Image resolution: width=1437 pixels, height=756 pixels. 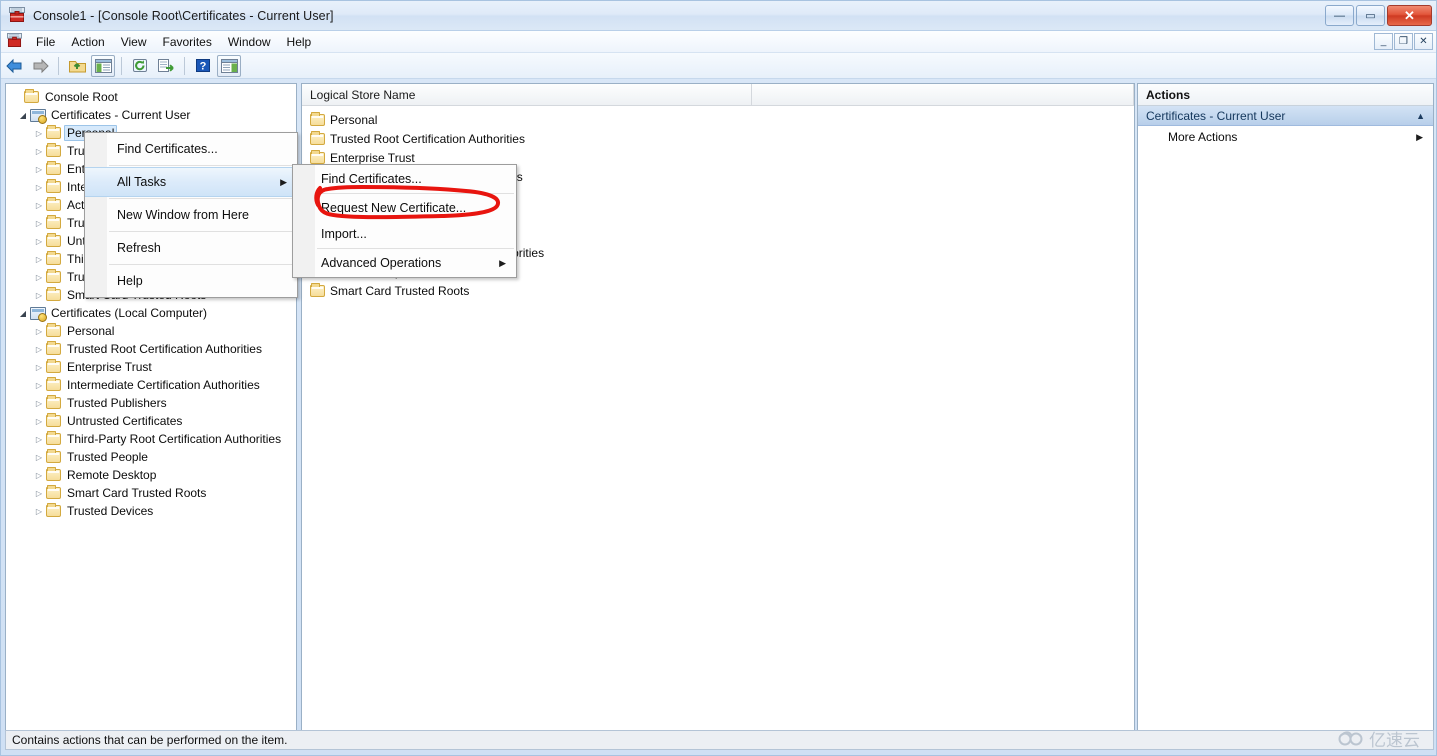 What do you see at coordinates (151, 349) in the screenshot?
I see `tree-node: ▷ Trusted Root Certification Authorities` at bounding box center [151, 349].